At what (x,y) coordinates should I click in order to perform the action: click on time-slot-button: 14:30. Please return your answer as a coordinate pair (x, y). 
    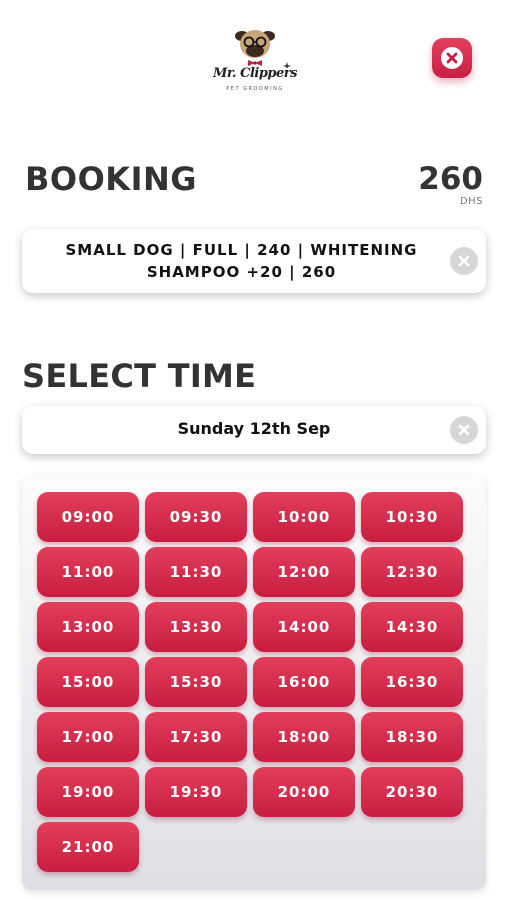
    Looking at the image, I should click on (412, 627).